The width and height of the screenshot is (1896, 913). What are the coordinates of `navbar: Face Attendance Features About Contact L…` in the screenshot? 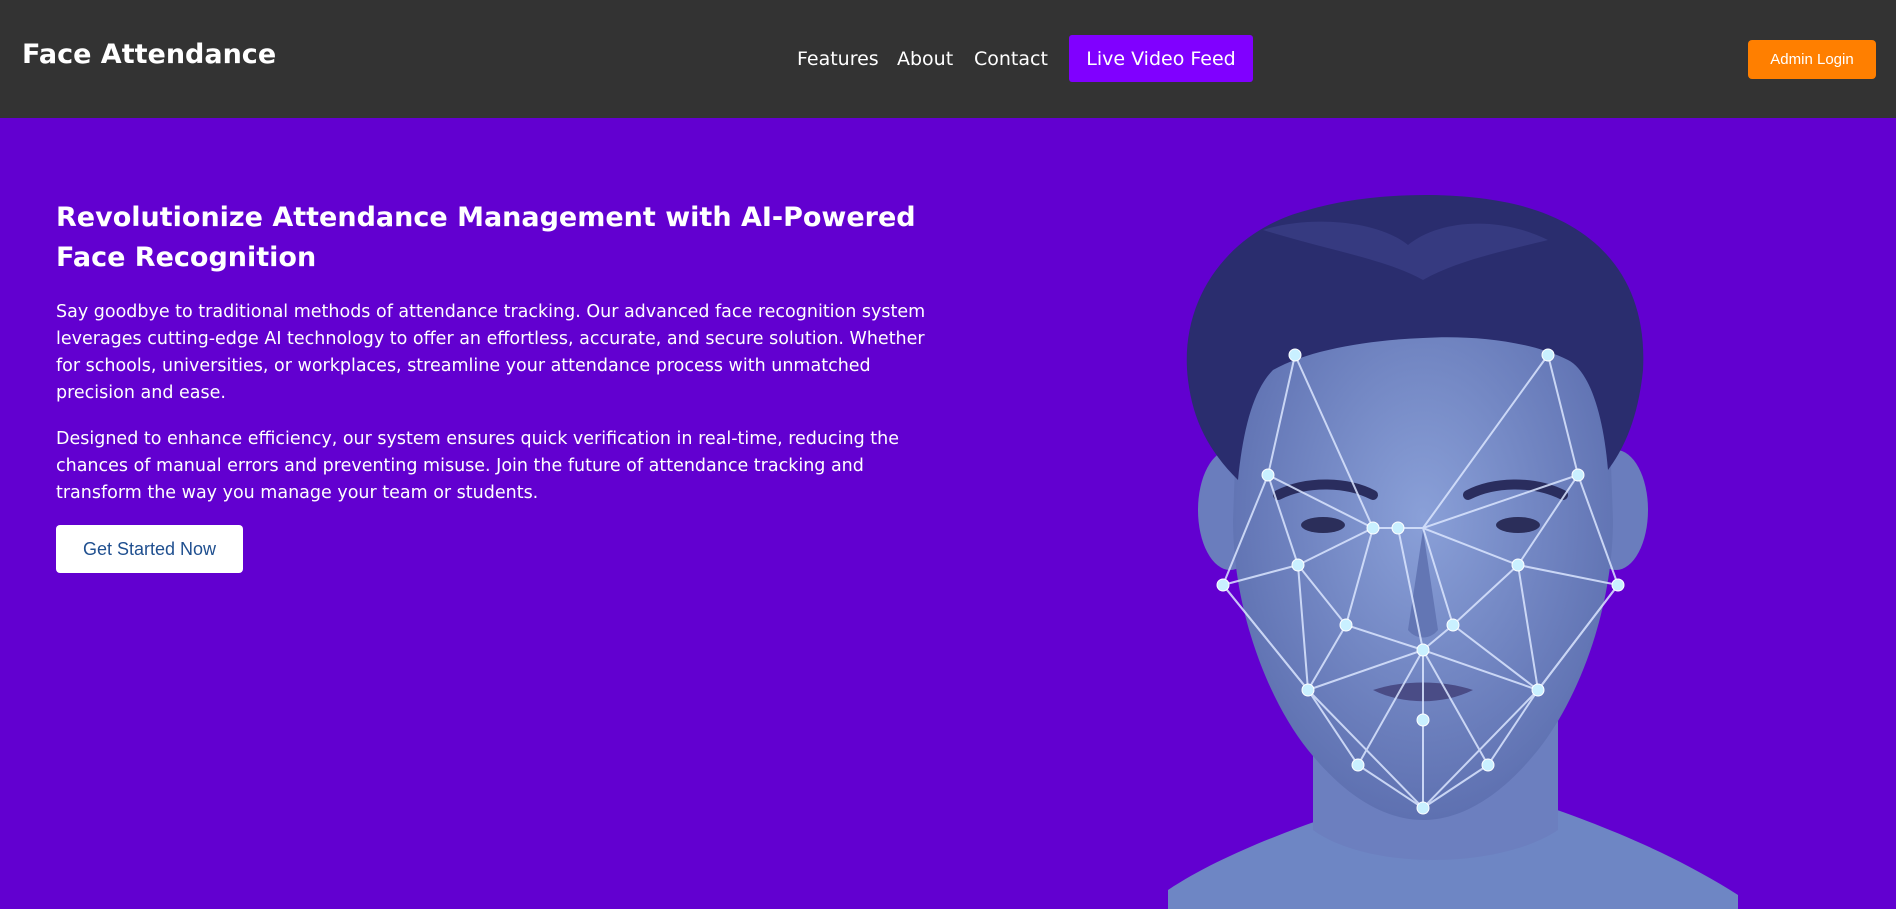 It's located at (948, 59).